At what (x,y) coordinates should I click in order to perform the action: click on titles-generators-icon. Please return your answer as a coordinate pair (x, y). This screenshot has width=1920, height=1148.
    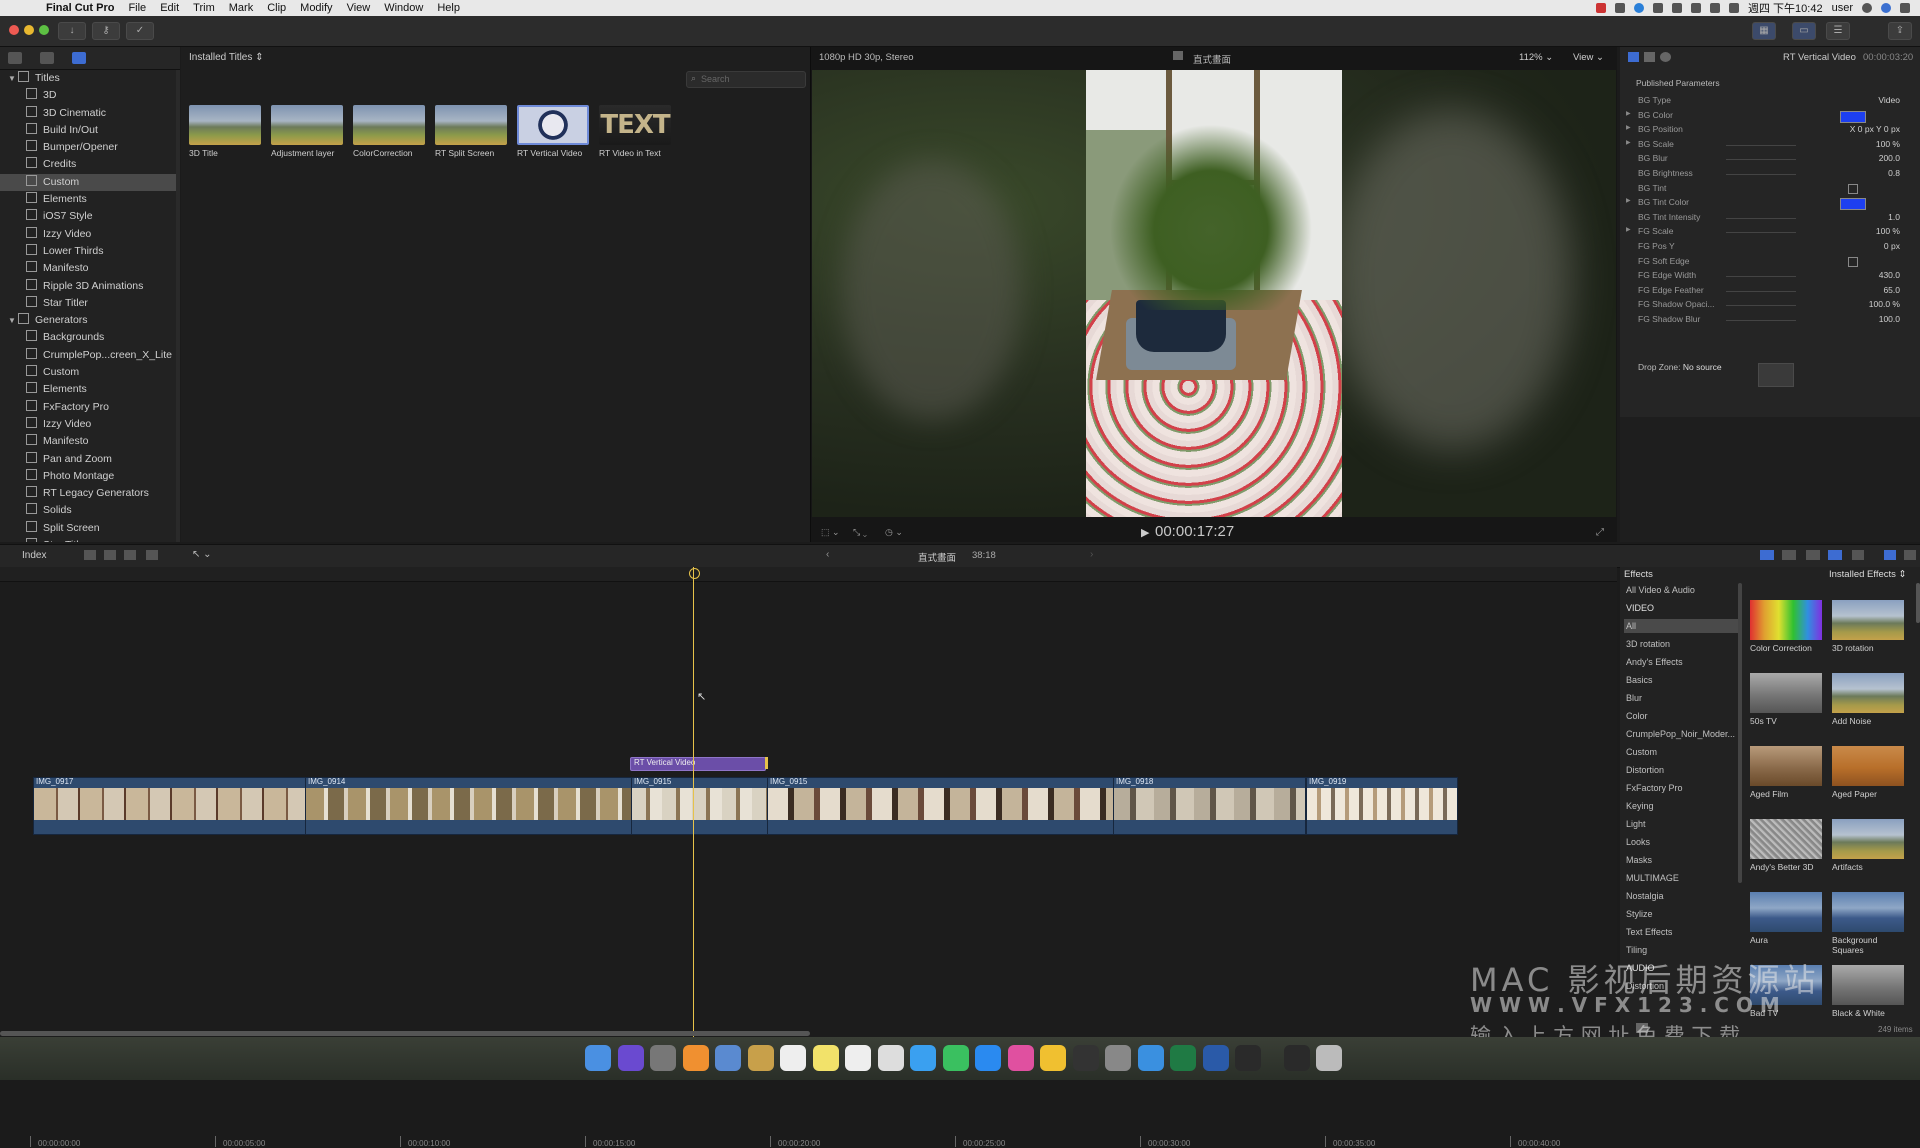
    Looking at the image, I should click on (79, 58).